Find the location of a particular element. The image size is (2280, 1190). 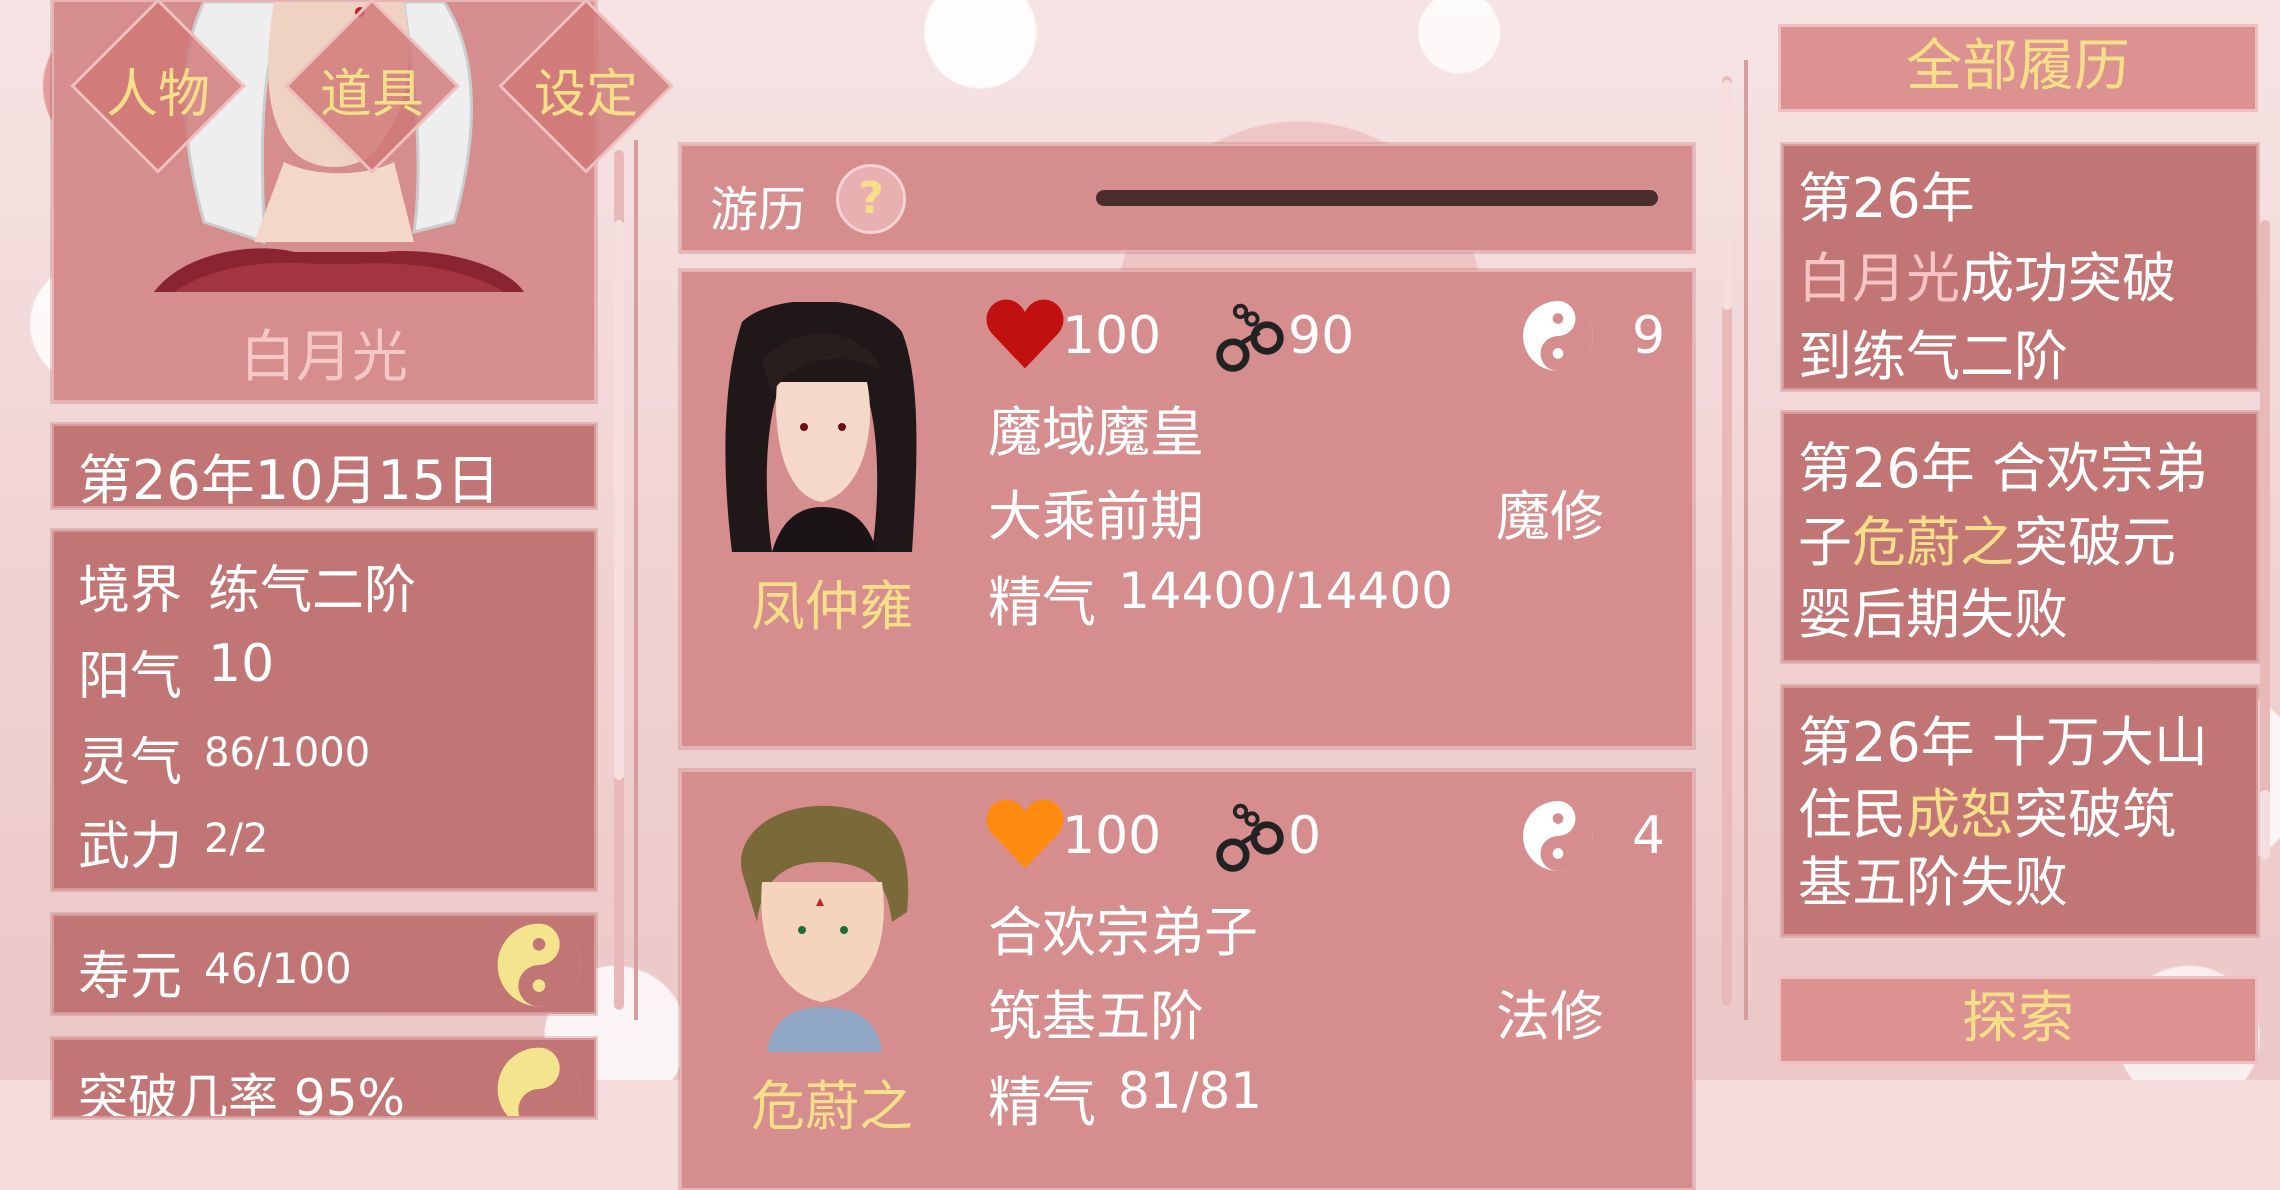

npc-essence-value: 14400/14400 is located at coordinates (1285, 591).